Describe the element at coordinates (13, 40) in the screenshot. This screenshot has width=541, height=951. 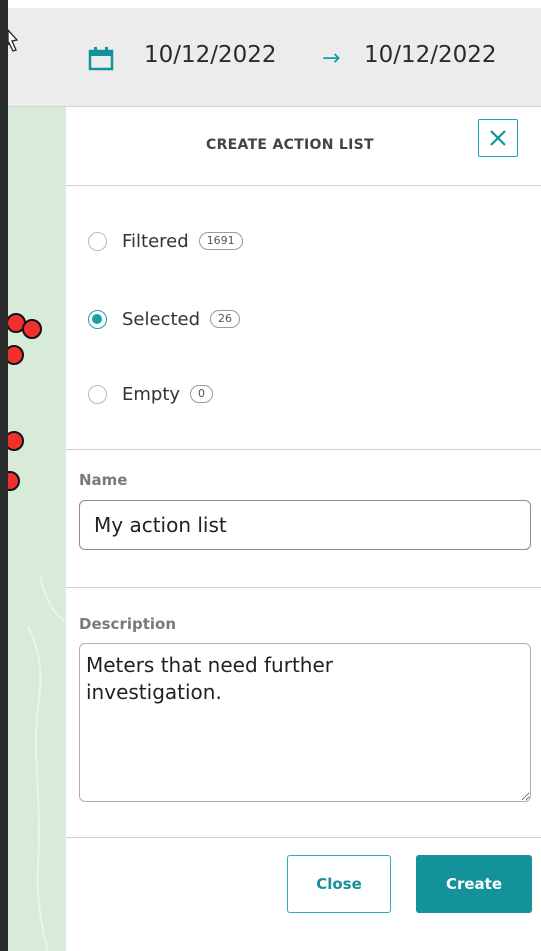
I see `cursor-icon` at that location.